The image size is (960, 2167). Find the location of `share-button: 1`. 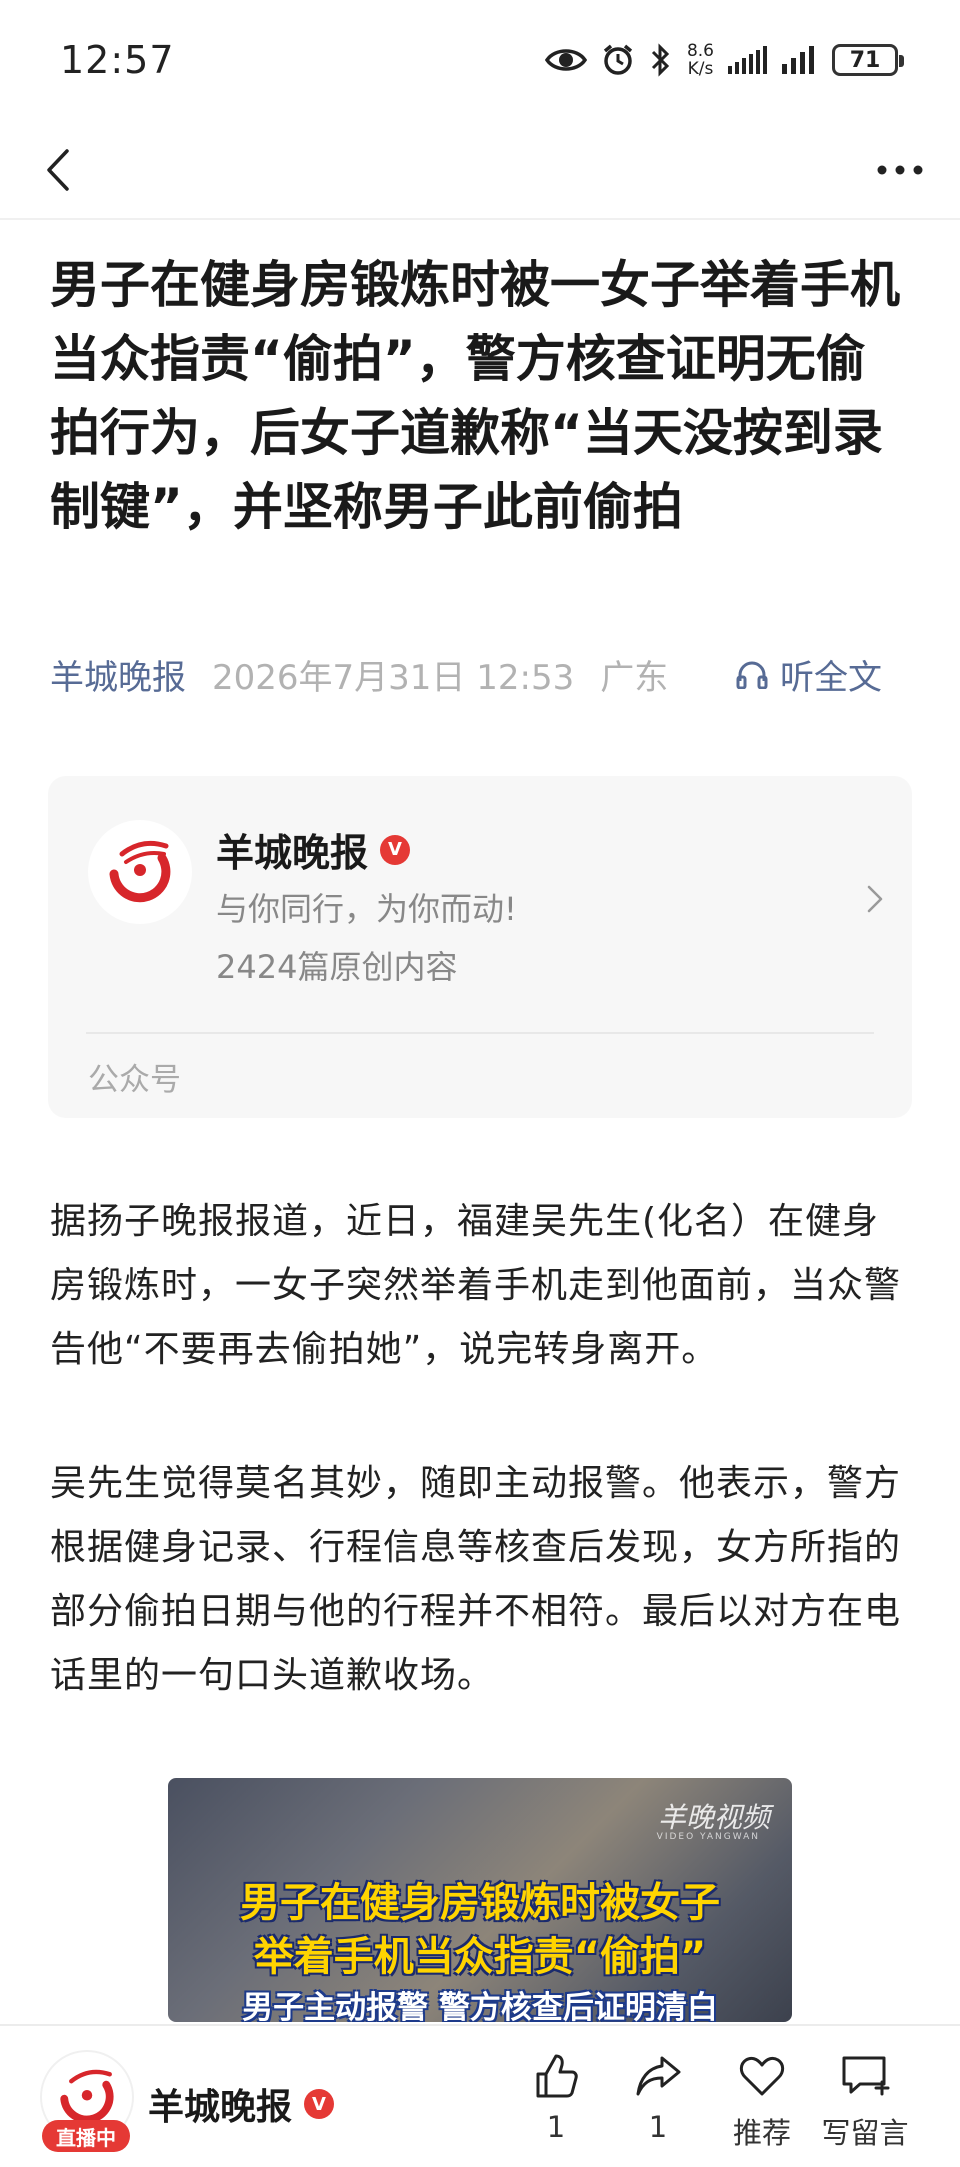

share-button: 1 is located at coordinates (658, 2107).